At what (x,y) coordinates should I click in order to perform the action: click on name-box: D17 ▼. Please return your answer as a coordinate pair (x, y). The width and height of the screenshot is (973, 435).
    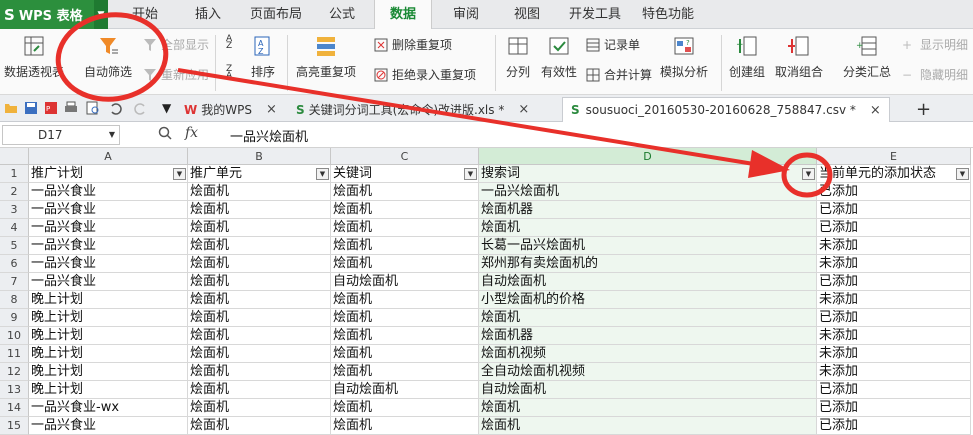
    Looking at the image, I should click on (61, 135).